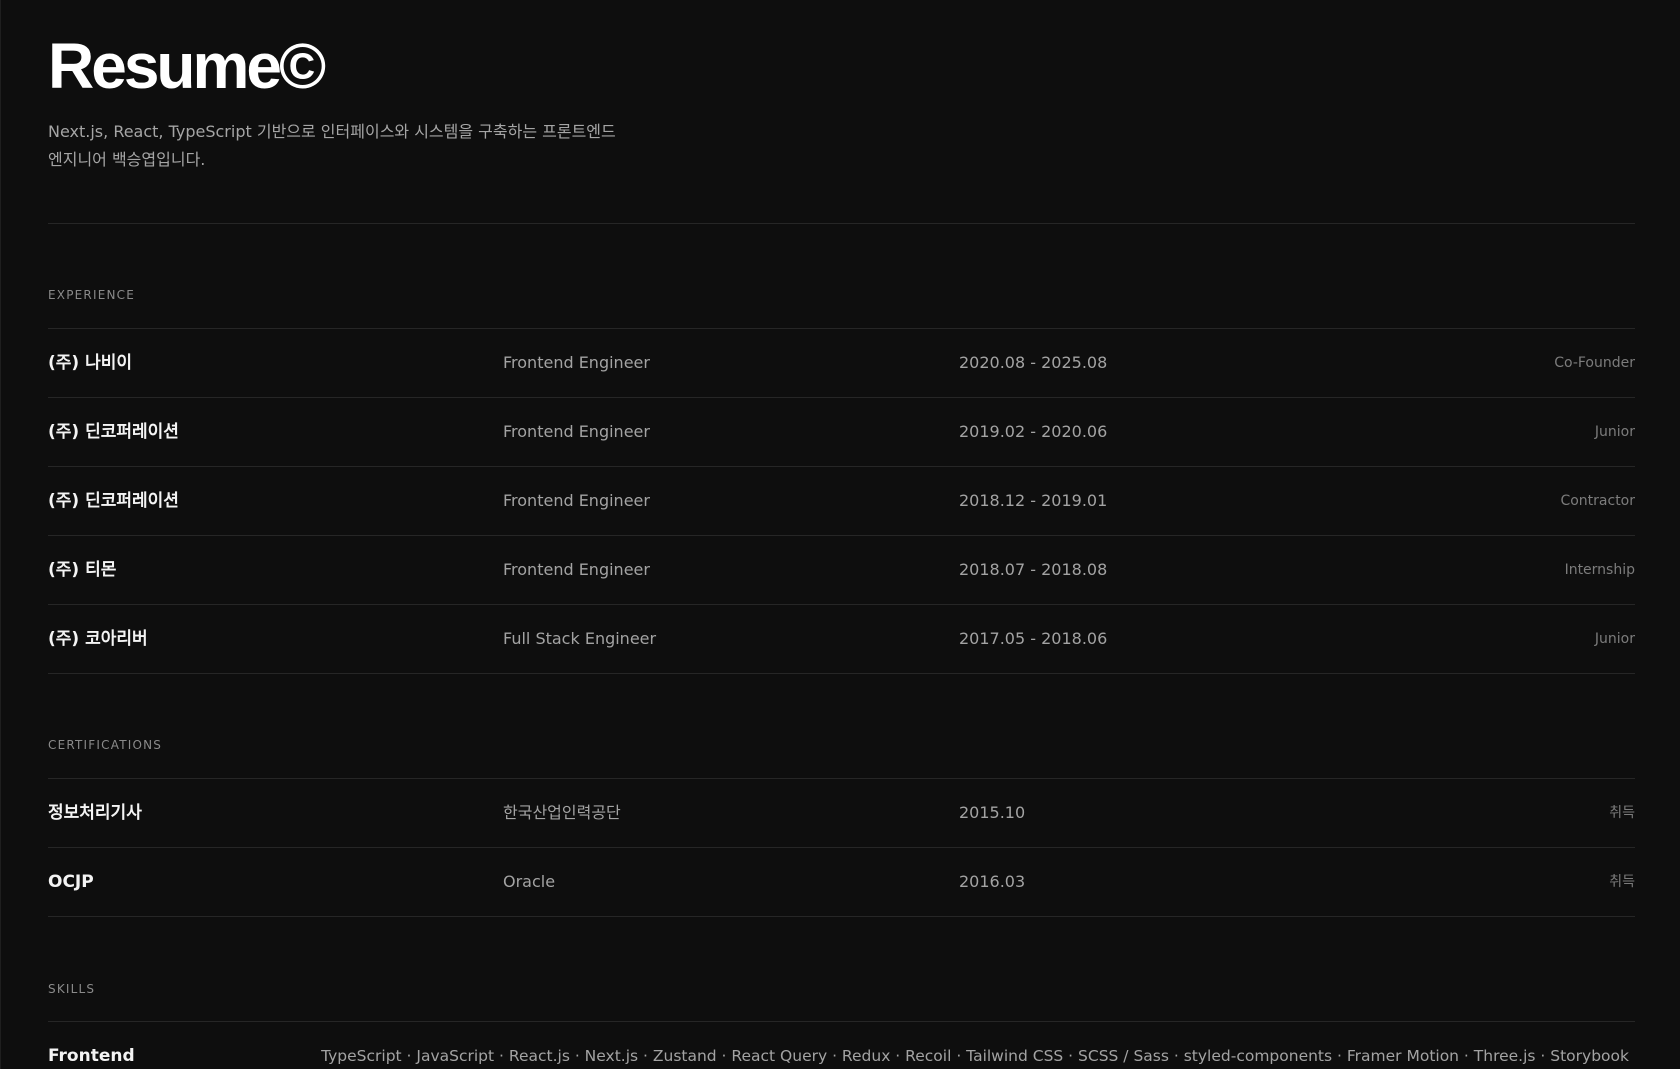 The width and height of the screenshot is (1680, 1069). Describe the element at coordinates (1033, 362) in the screenshot. I see `employment-period: 2020.08 - 2025.08` at that location.